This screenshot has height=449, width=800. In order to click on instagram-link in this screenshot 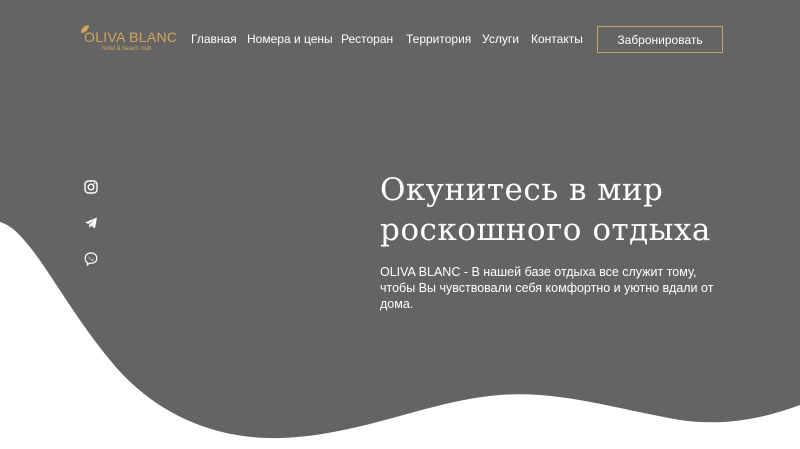, I will do `click(91, 187)`.